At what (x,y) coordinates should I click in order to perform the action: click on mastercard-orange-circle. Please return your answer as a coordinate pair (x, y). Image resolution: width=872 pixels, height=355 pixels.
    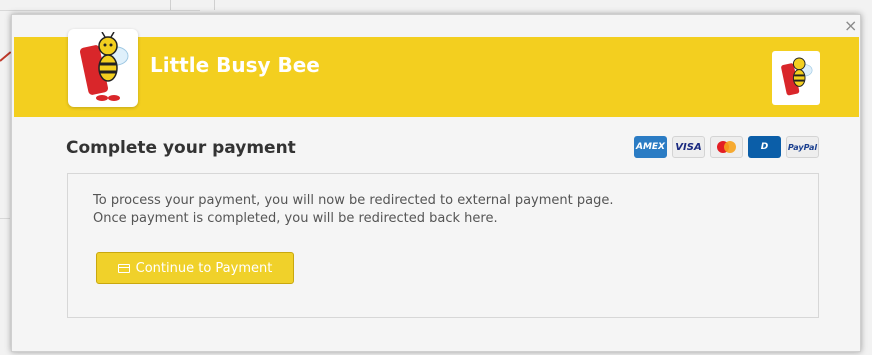
    Looking at the image, I should click on (730, 147).